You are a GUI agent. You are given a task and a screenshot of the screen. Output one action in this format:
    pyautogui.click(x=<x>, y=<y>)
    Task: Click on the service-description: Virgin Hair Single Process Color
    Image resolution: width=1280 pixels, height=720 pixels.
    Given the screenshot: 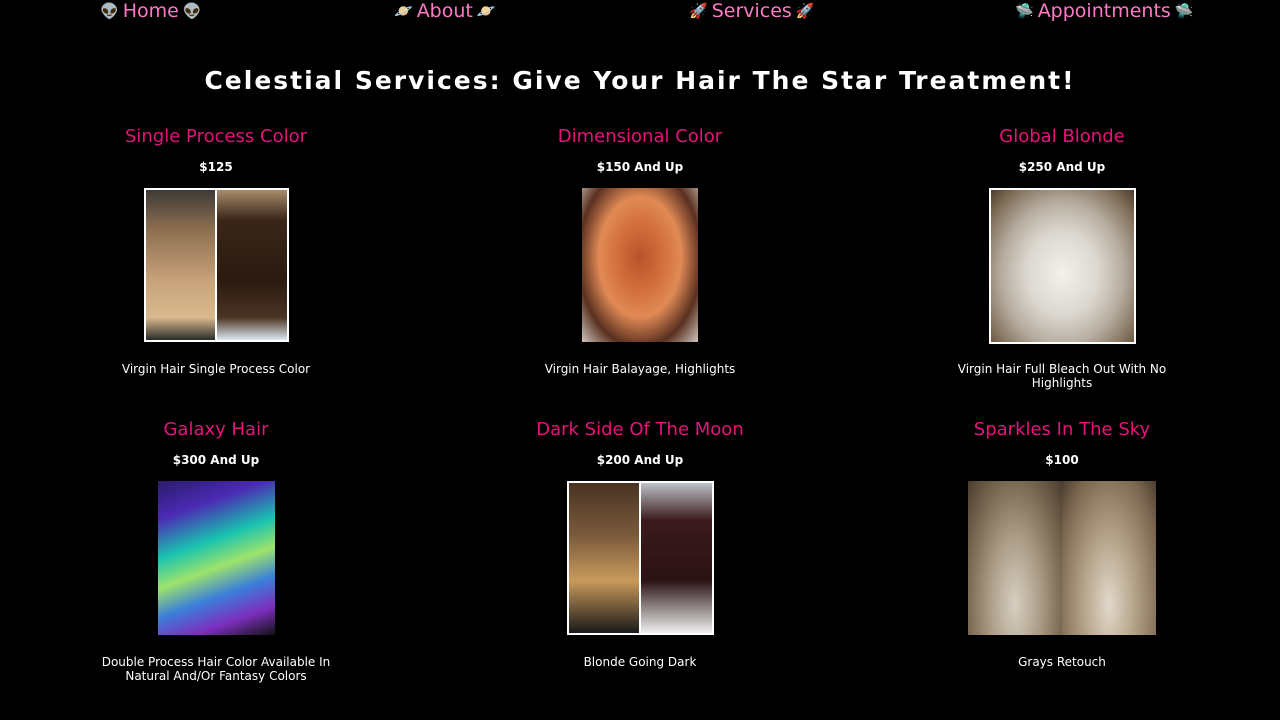 What is the action you would take?
    pyautogui.click(x=216, y=369)
    